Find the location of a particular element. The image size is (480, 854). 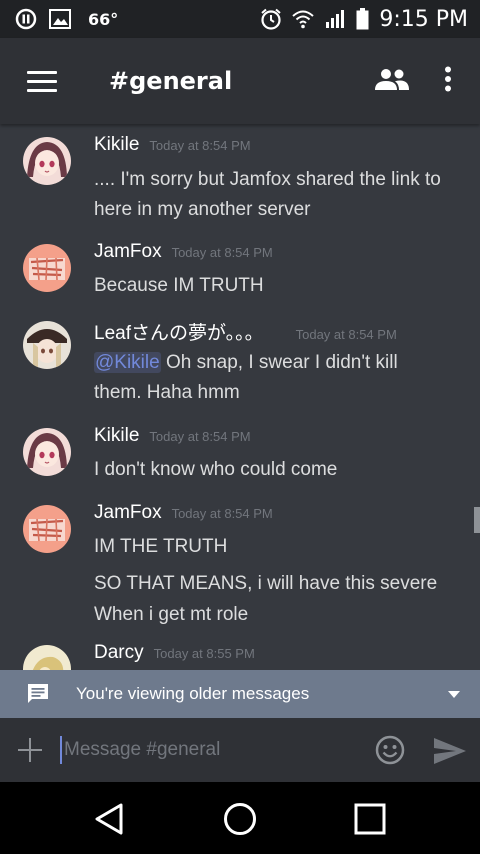

message-input is located at coordinates (202, 750).